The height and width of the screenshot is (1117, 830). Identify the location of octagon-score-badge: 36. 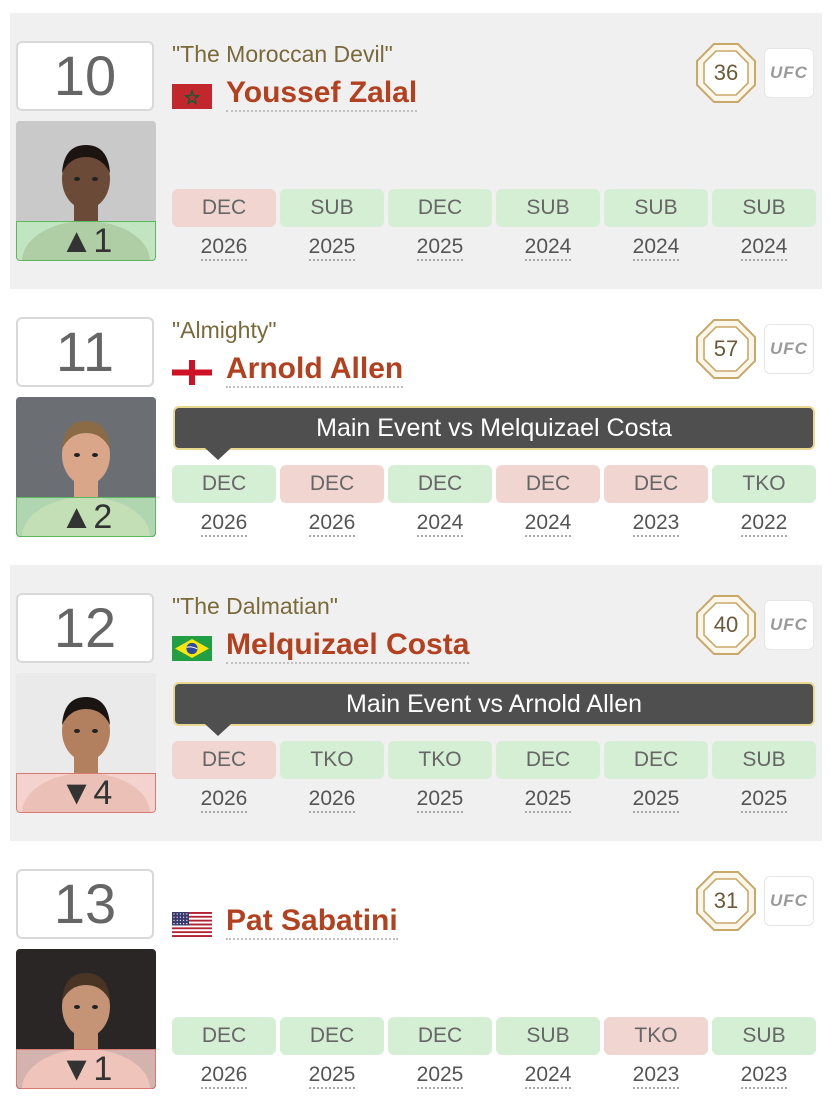
(726, 73).